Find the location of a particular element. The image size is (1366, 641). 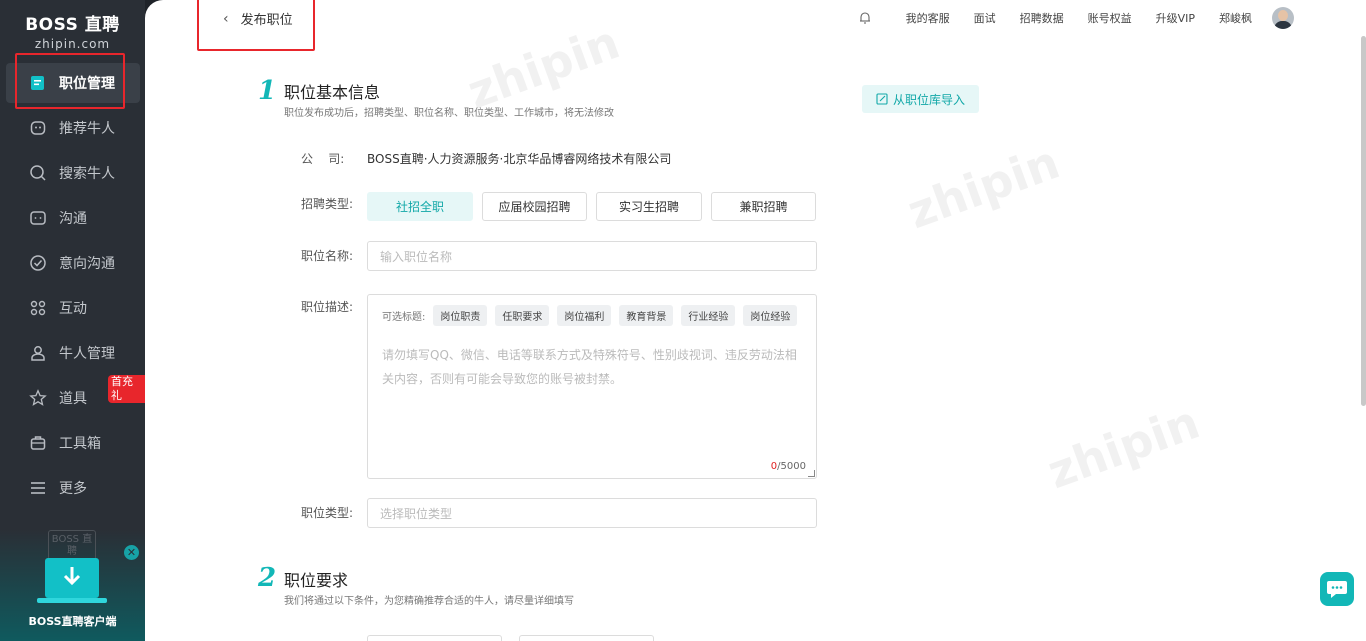

chat-bubble-icon is located at coordinates (1337, 589).